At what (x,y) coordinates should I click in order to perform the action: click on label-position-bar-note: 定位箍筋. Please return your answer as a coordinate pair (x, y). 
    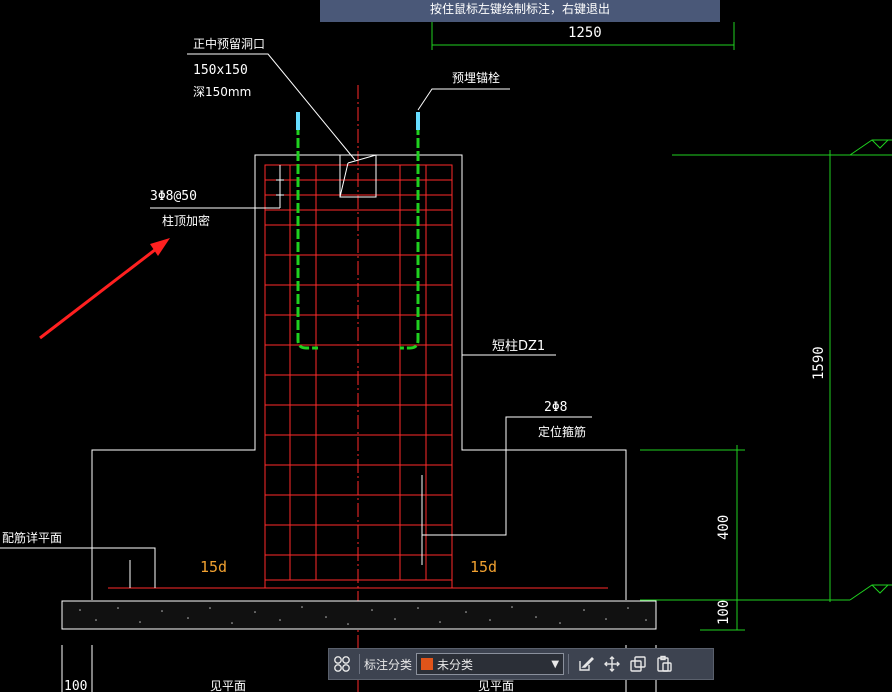
    Looking at the image, I should click on (562, 431).